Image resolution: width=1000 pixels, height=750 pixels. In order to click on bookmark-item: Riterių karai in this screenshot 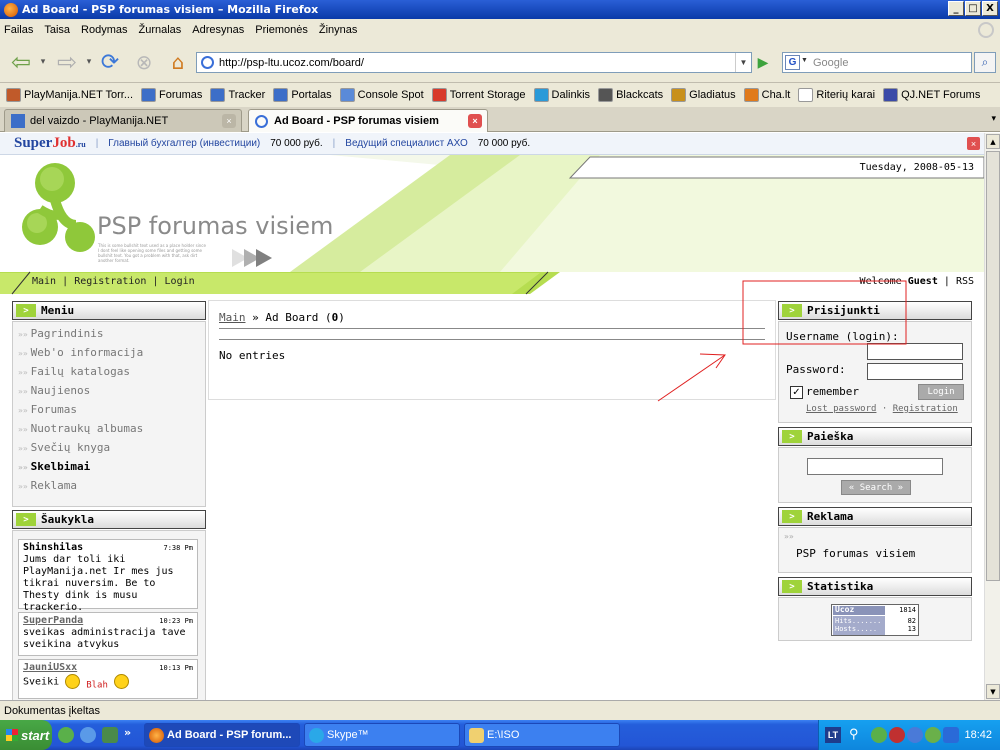, I will do `click(836, 95)`.